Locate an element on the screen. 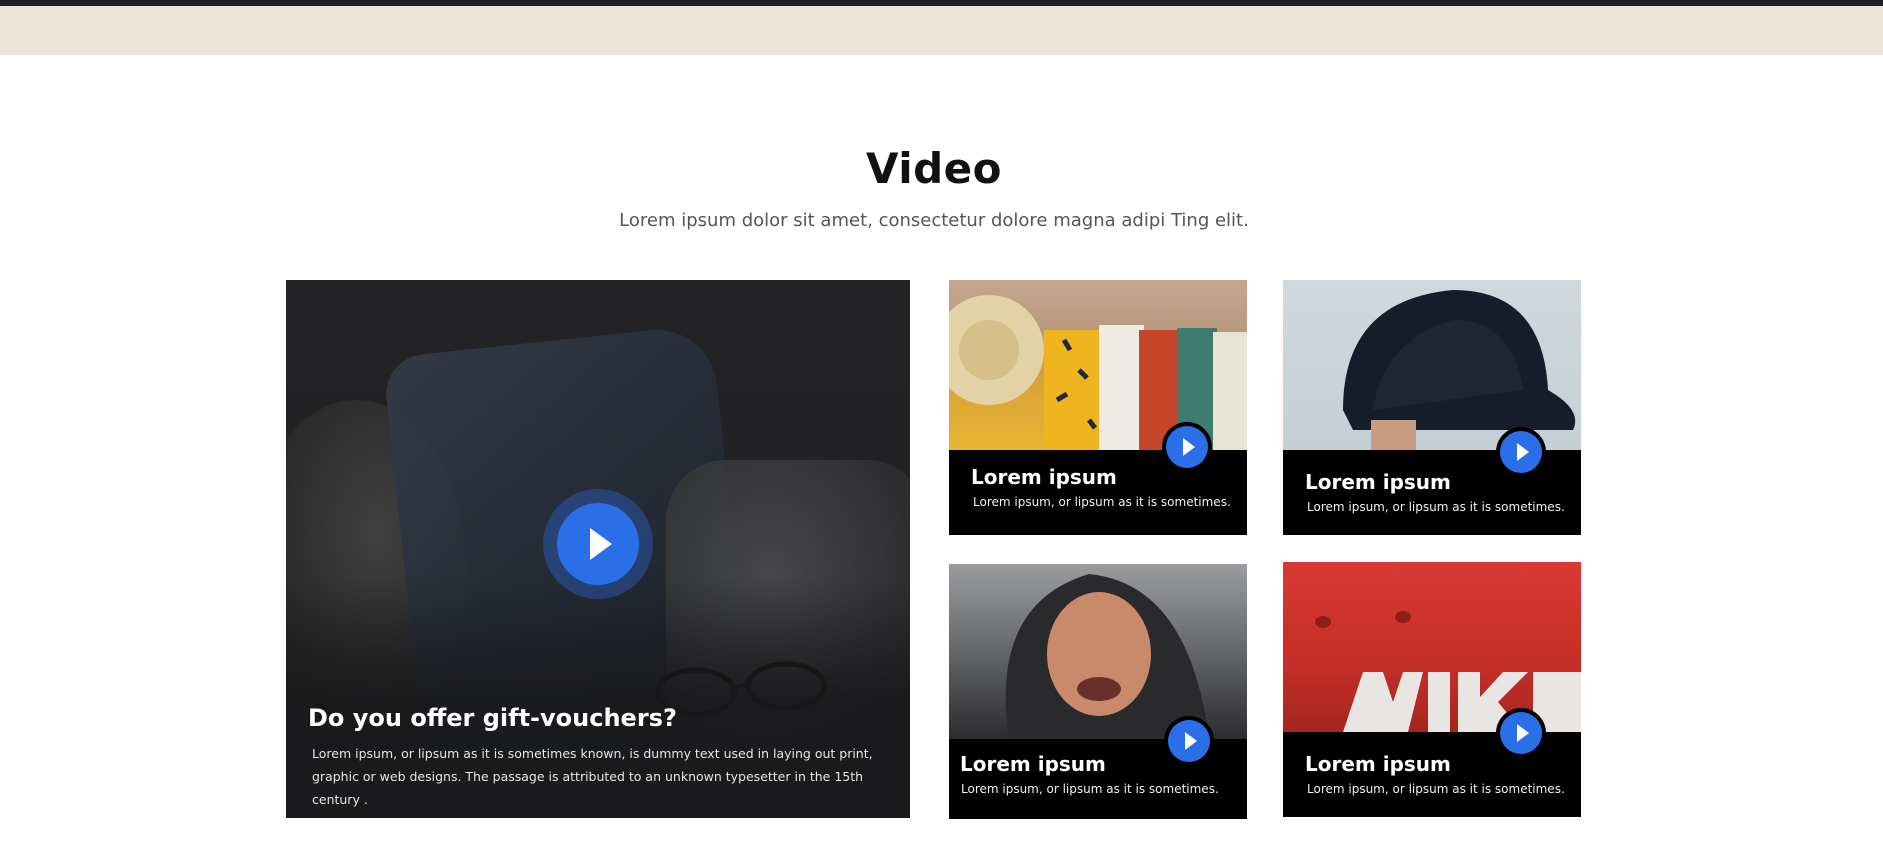 The width and height of the screenshot is (1883, 864). video-card-2-play-button is located at coordinates (1521, 452).